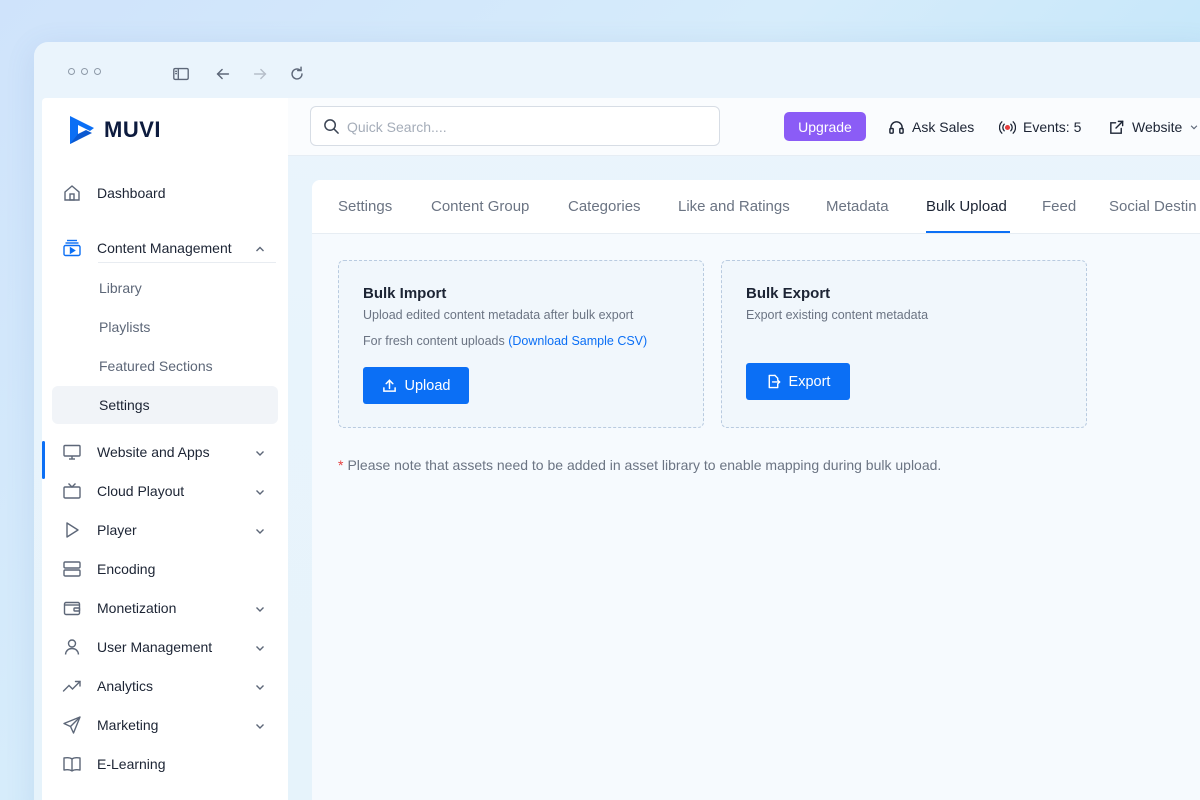 This screenshot has width=1200, height=800. Describe the element at coordinates (141, 491) in the screenshot. I see `sidebar-item-label: Cloud Playout` at that location.